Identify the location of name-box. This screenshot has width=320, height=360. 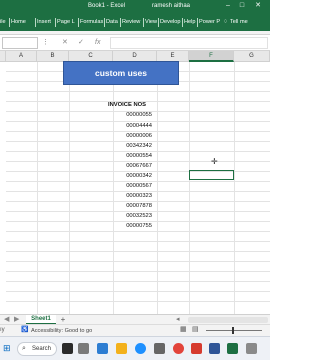
(20, 43).